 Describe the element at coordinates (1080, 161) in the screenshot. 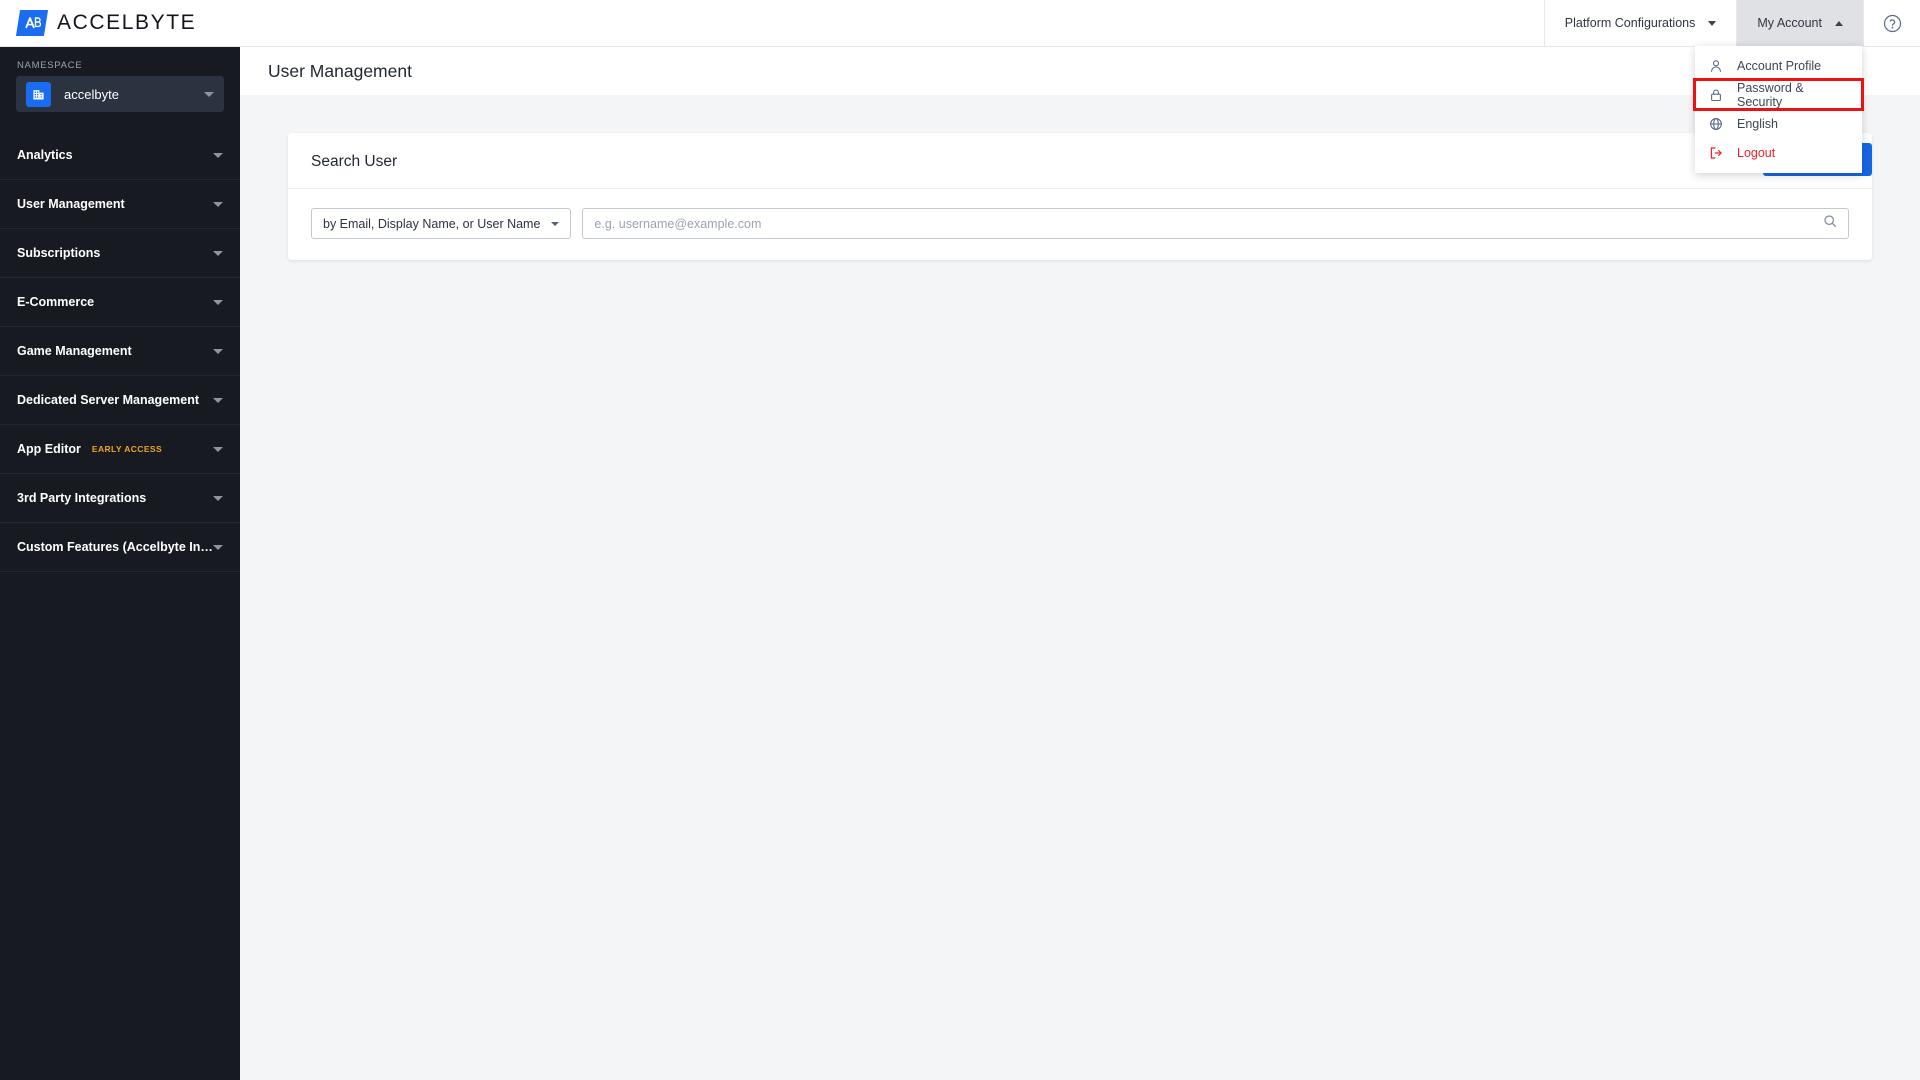

I see `search-user-card-header: Search User` at that location.